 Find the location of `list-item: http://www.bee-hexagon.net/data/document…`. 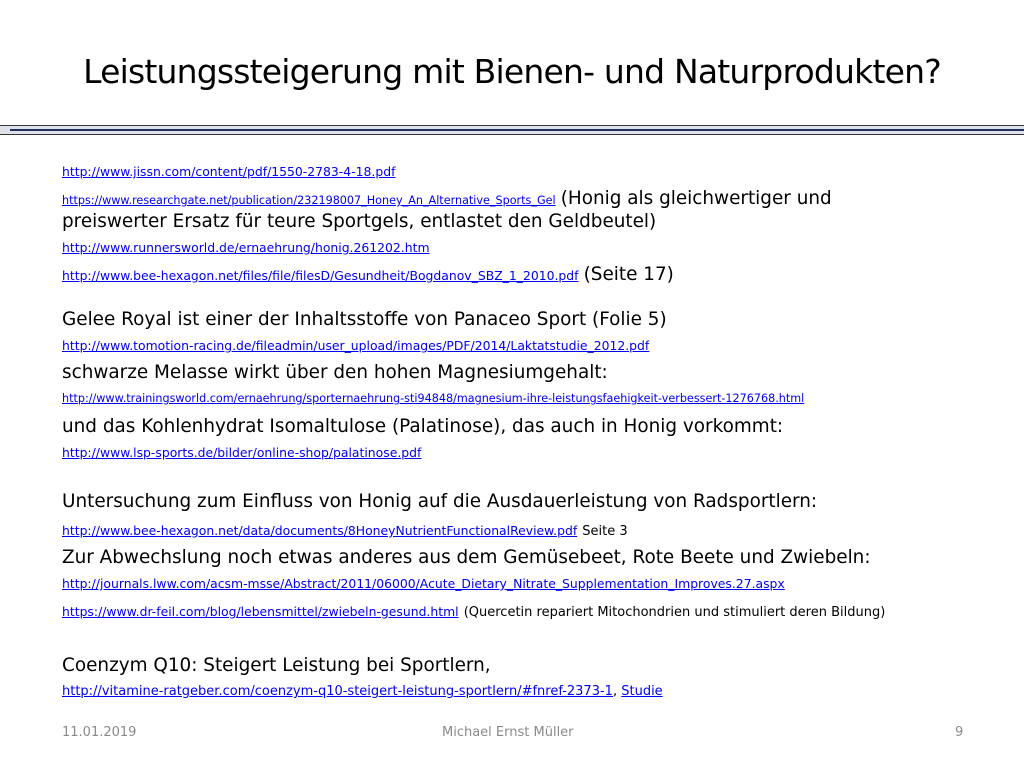

list-item: http://www.bee-hexagon.net/data/document… is located at coordinates (345, 529).